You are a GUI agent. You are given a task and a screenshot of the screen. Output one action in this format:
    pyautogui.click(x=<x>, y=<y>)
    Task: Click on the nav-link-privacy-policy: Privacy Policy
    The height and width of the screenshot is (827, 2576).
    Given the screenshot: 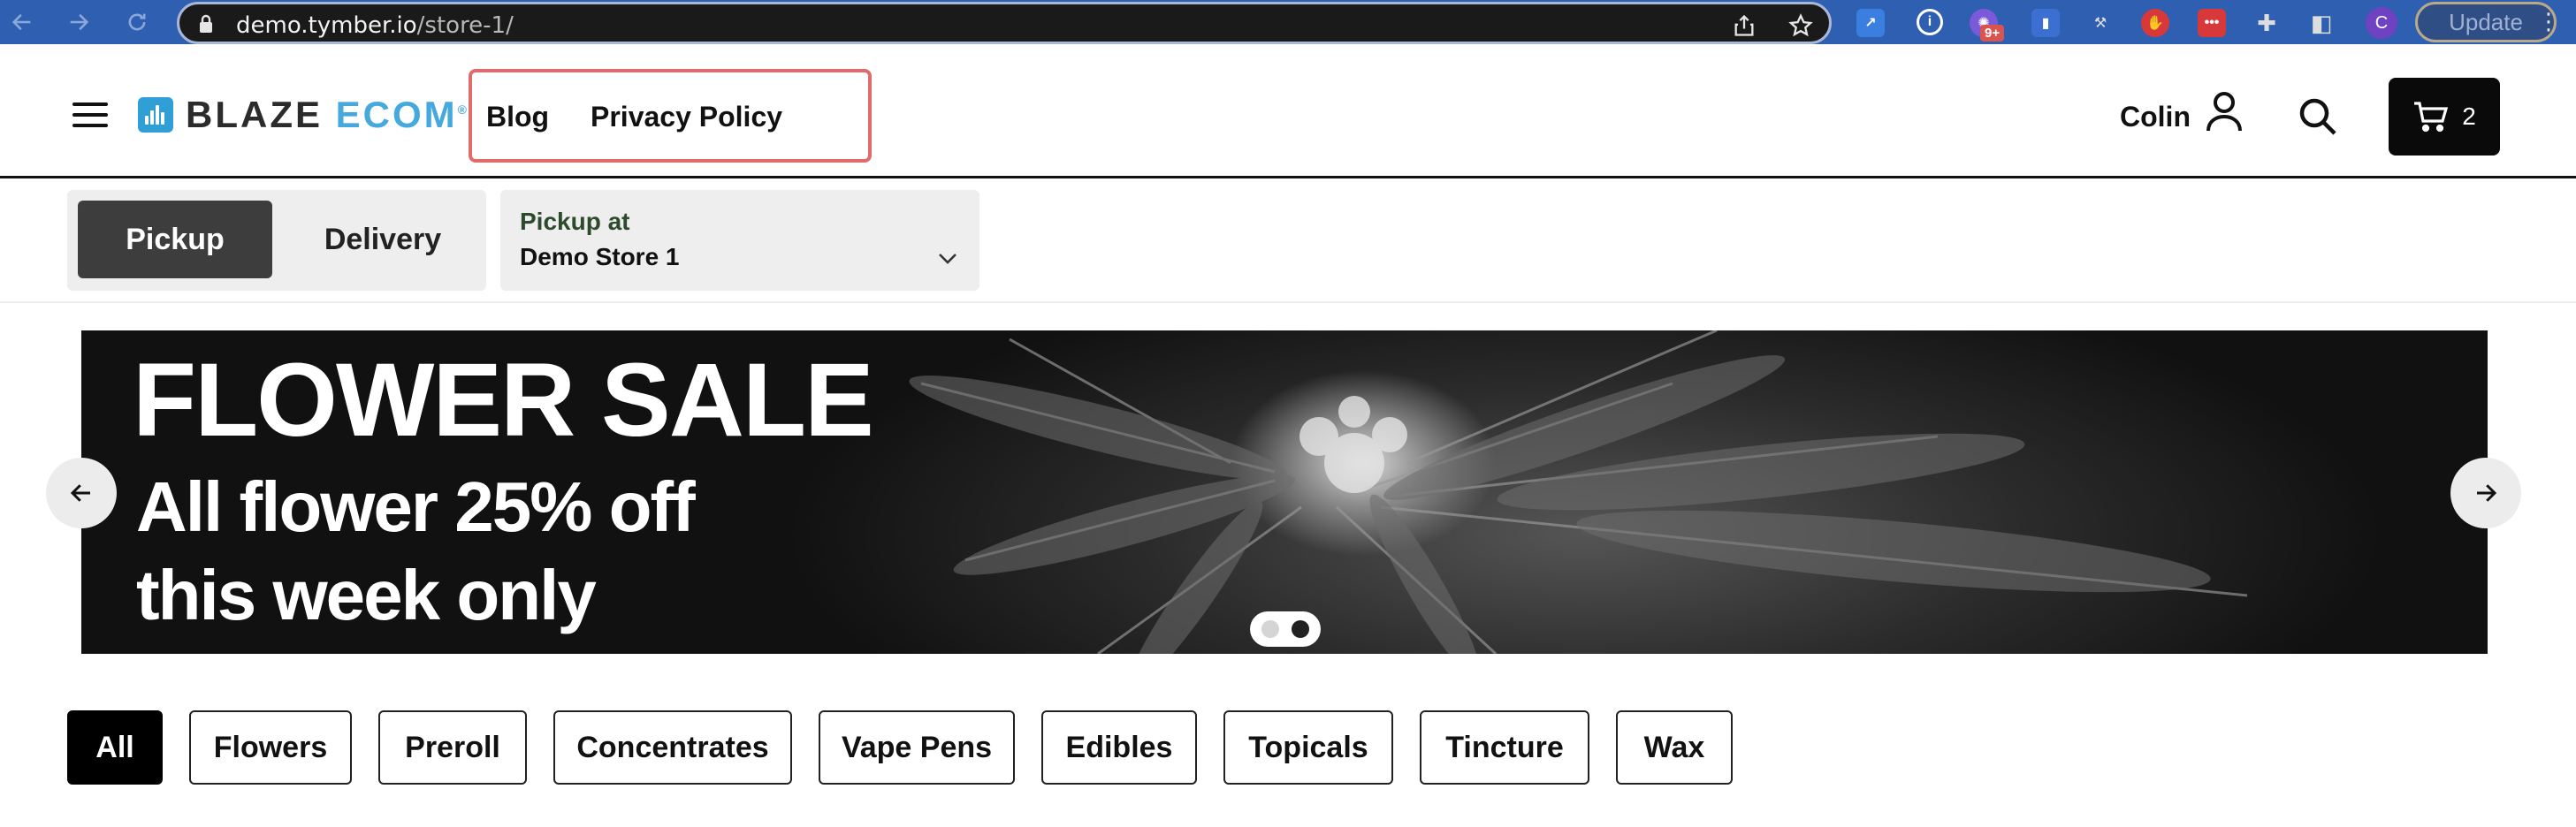 What is the action you would take?
    pyautogui.click(x=686, y=117)
    